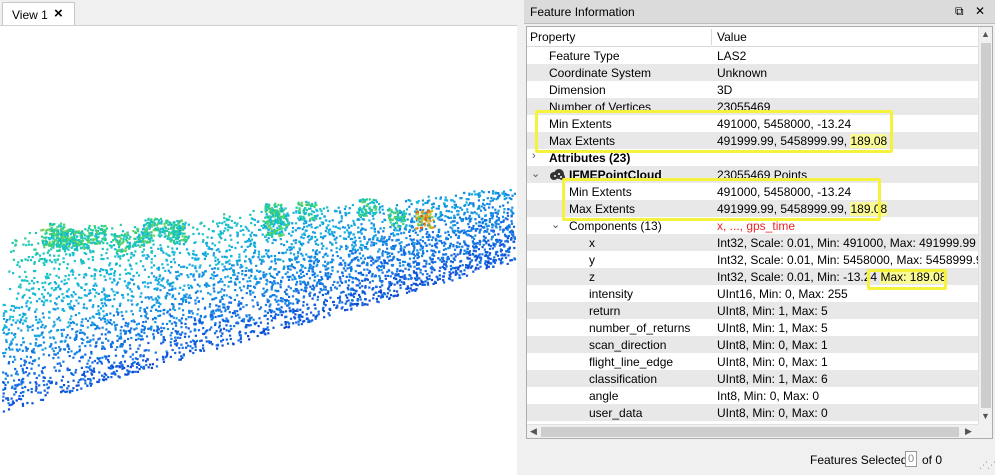  I want to click on features-total: of 0, so click(932, 460).